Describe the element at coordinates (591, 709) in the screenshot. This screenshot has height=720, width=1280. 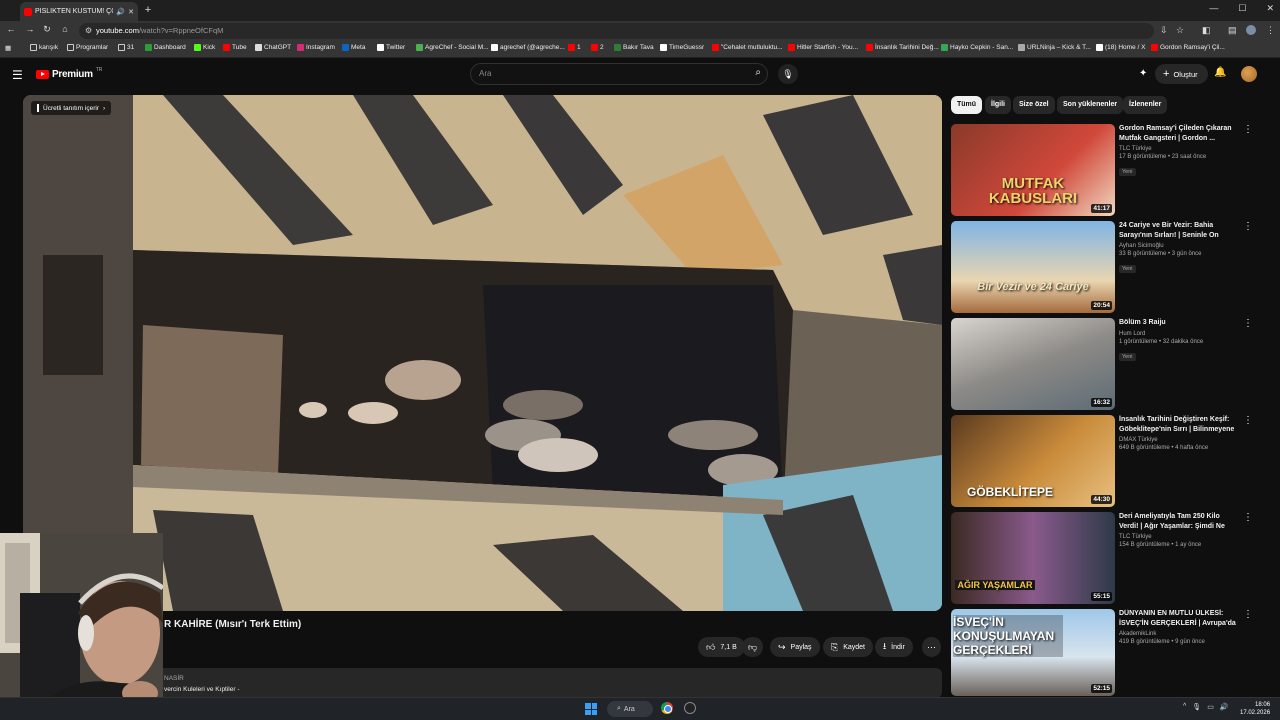
I see `windows-start-icon` at that location.